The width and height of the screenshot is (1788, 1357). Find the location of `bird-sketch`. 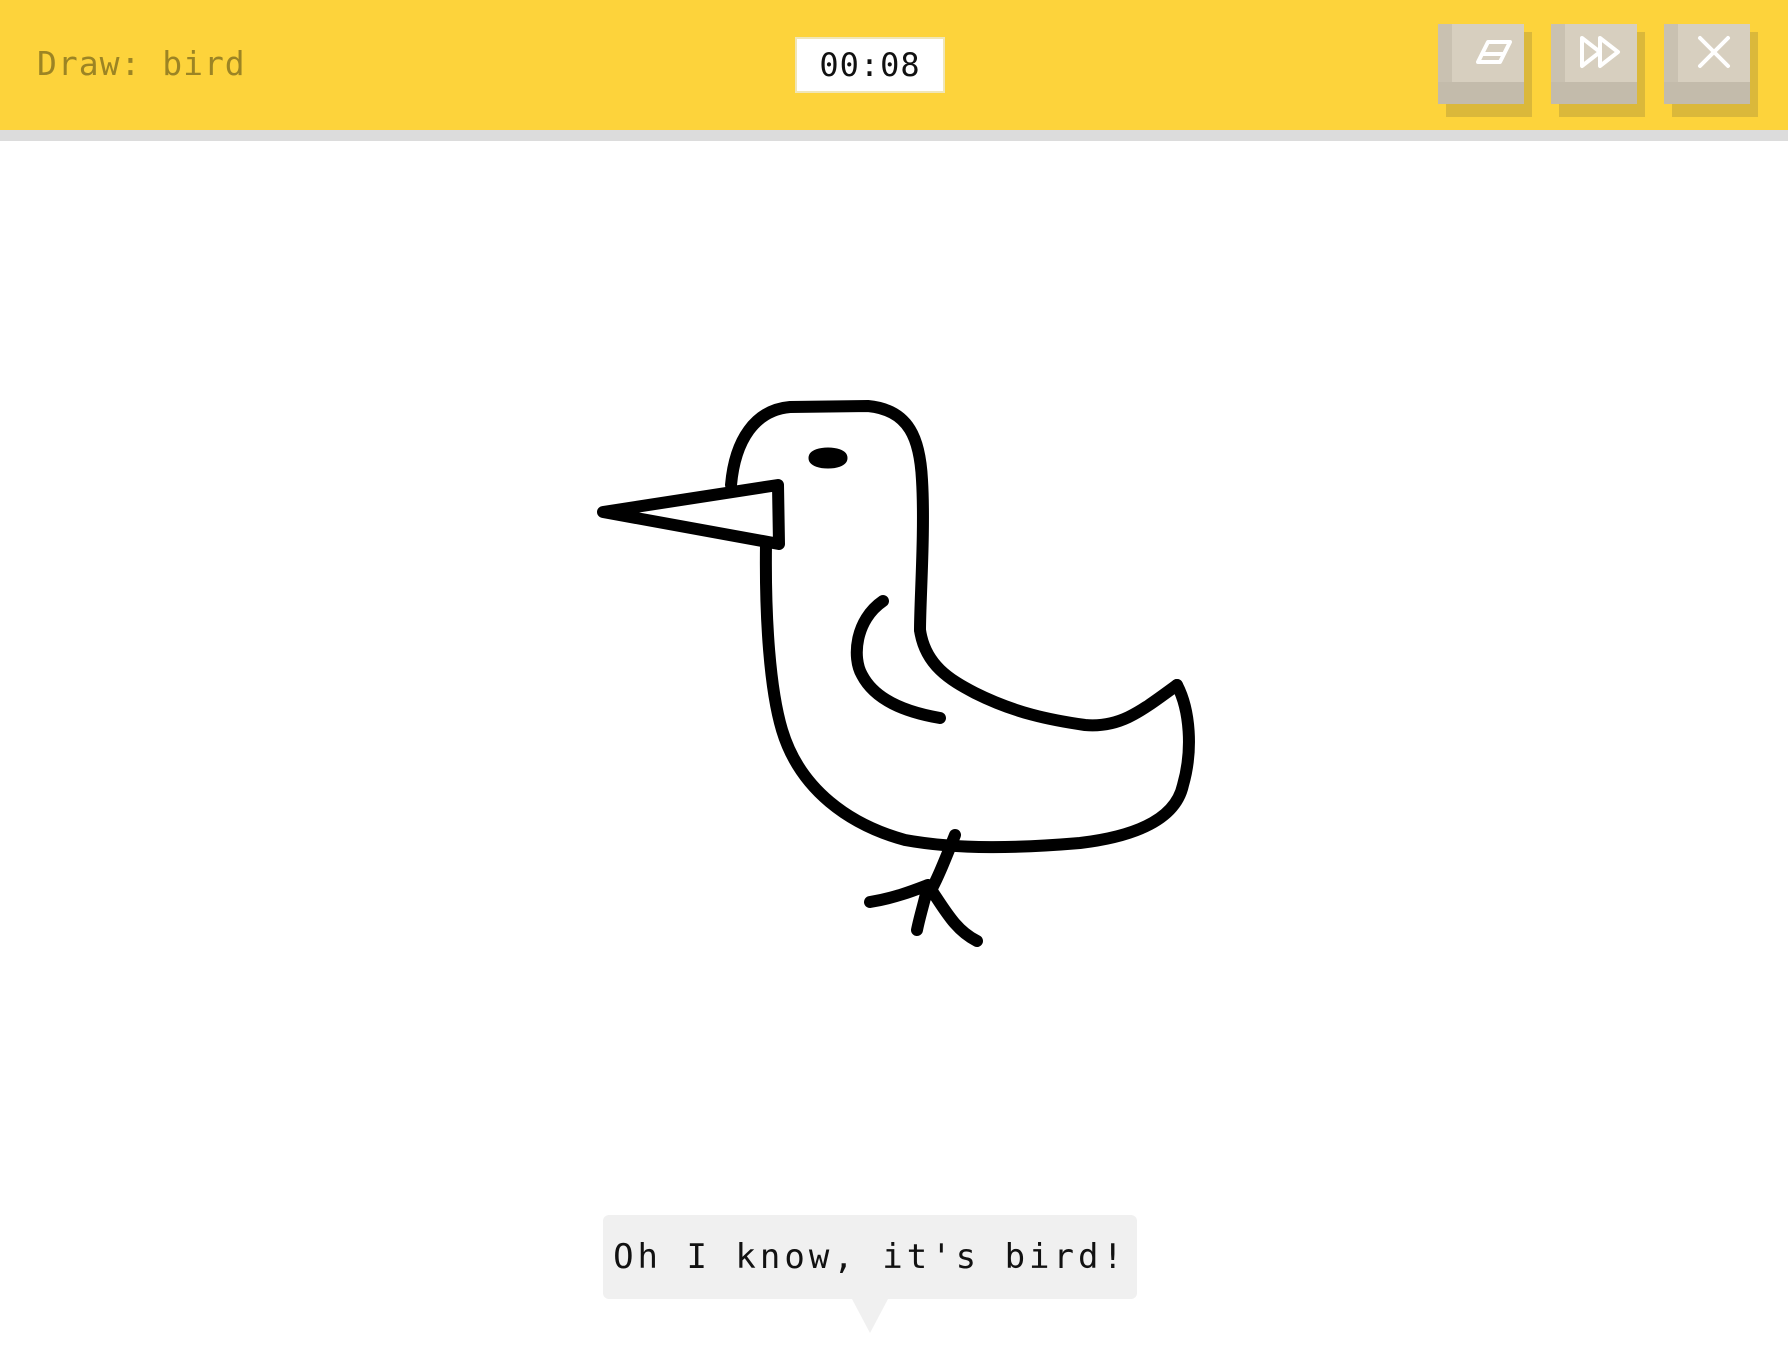

bird-sketch is located at coordinates (896, 673).